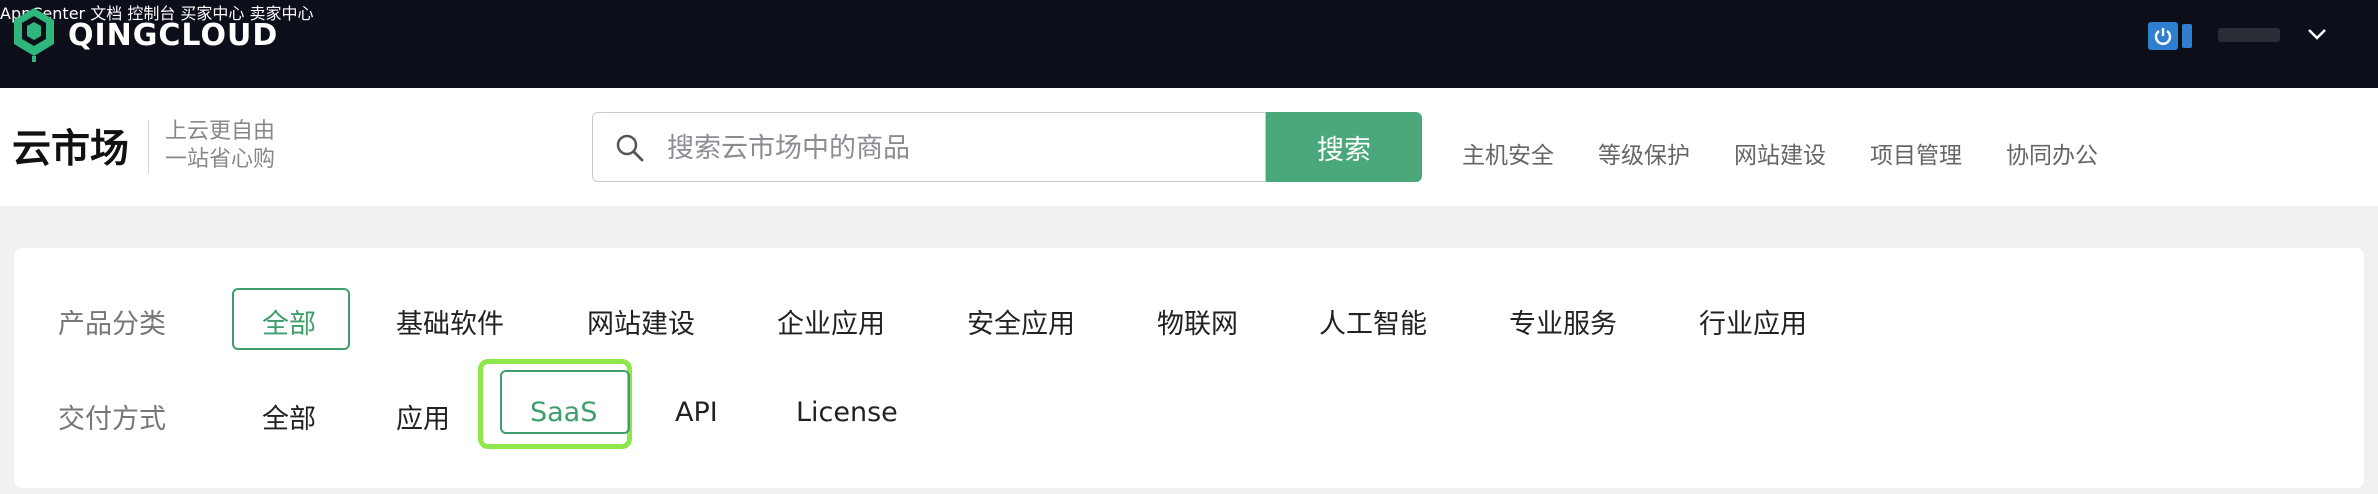  I want to click on account-badge, so click(2187, 36).